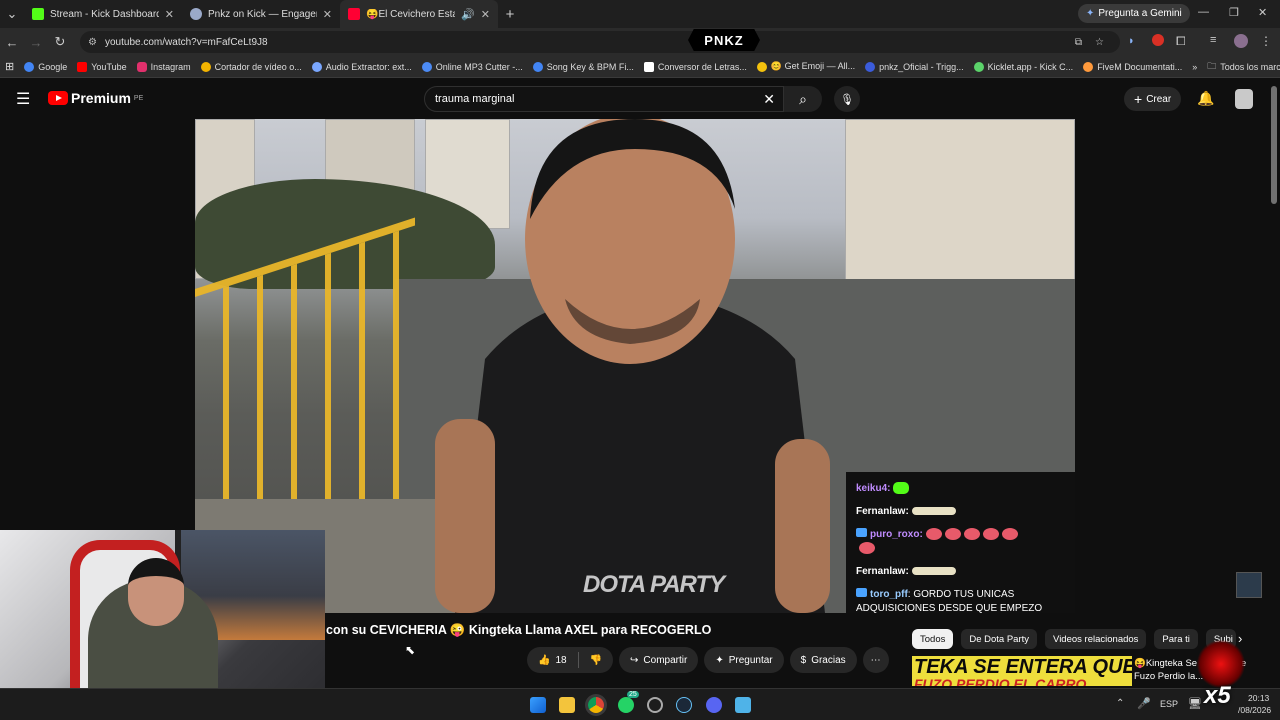 This screenshot has height=720, width=1280. I want to click on gemini-icon: ✦, so click(1090, 13).